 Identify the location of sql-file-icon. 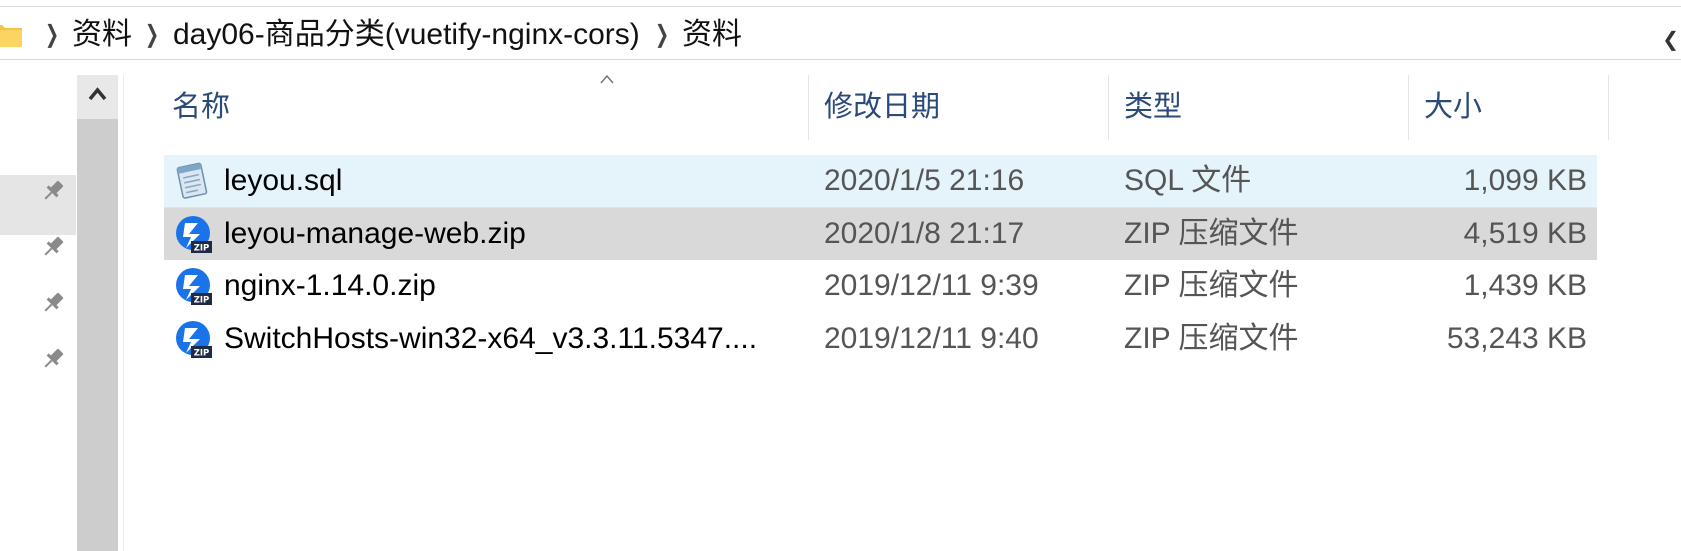
(192, 180).